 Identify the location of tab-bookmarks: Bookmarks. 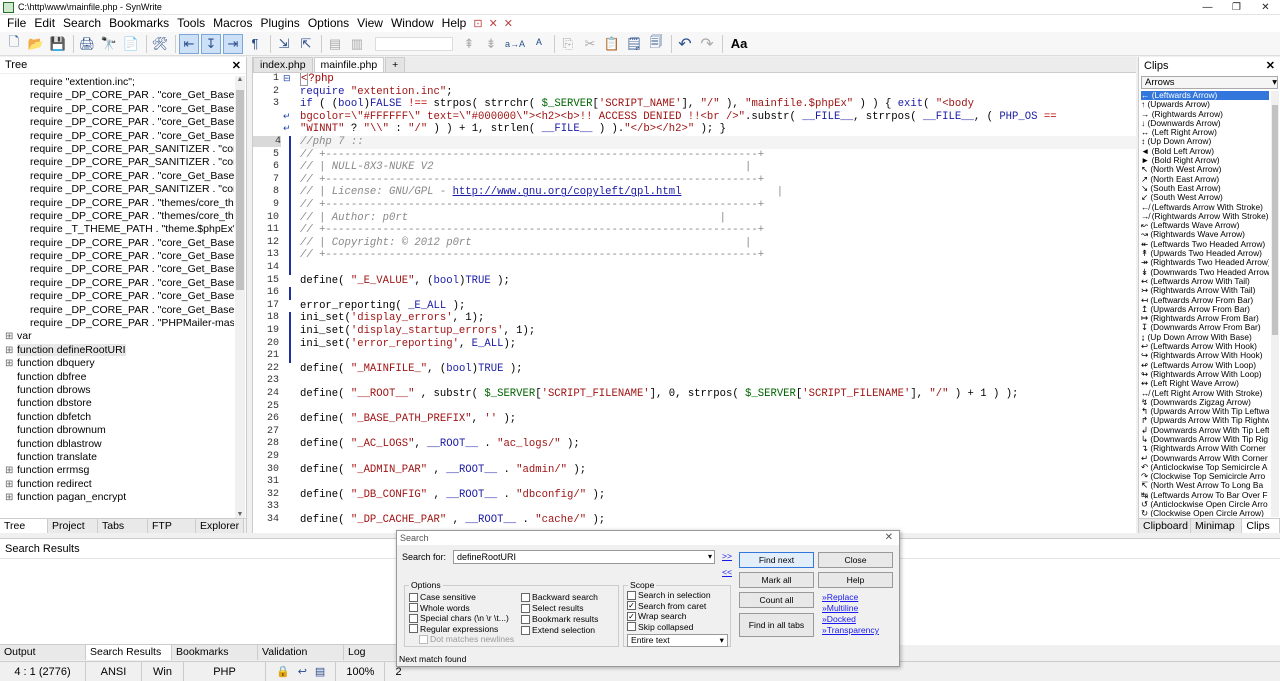
(215, 652).